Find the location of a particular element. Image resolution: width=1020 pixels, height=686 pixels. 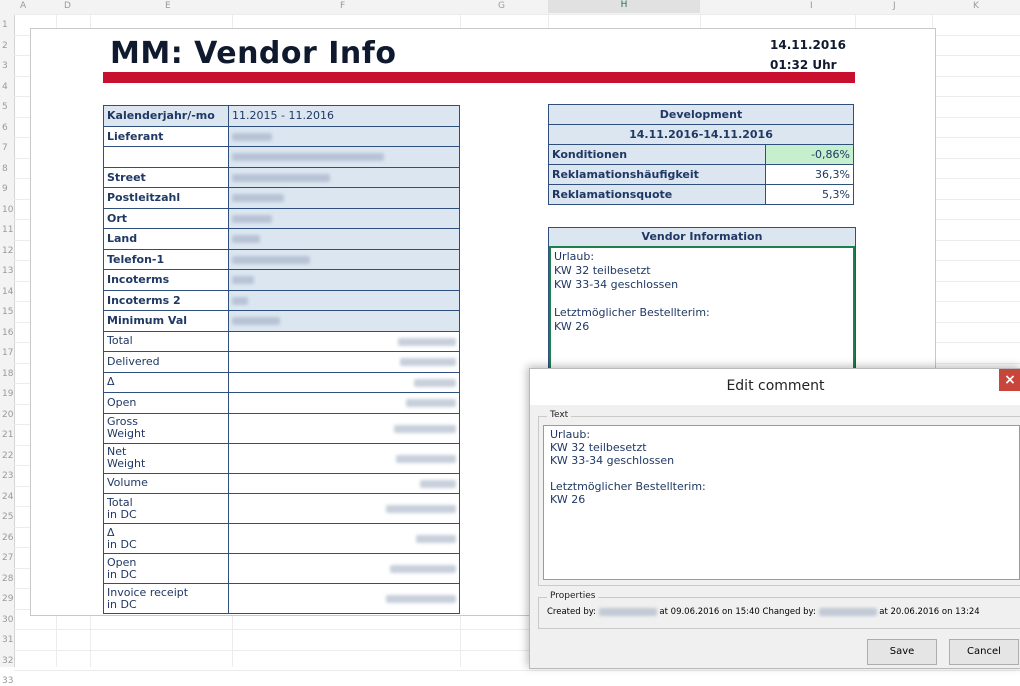

field-label: Minimum Val is located at coordinates (166, 321).